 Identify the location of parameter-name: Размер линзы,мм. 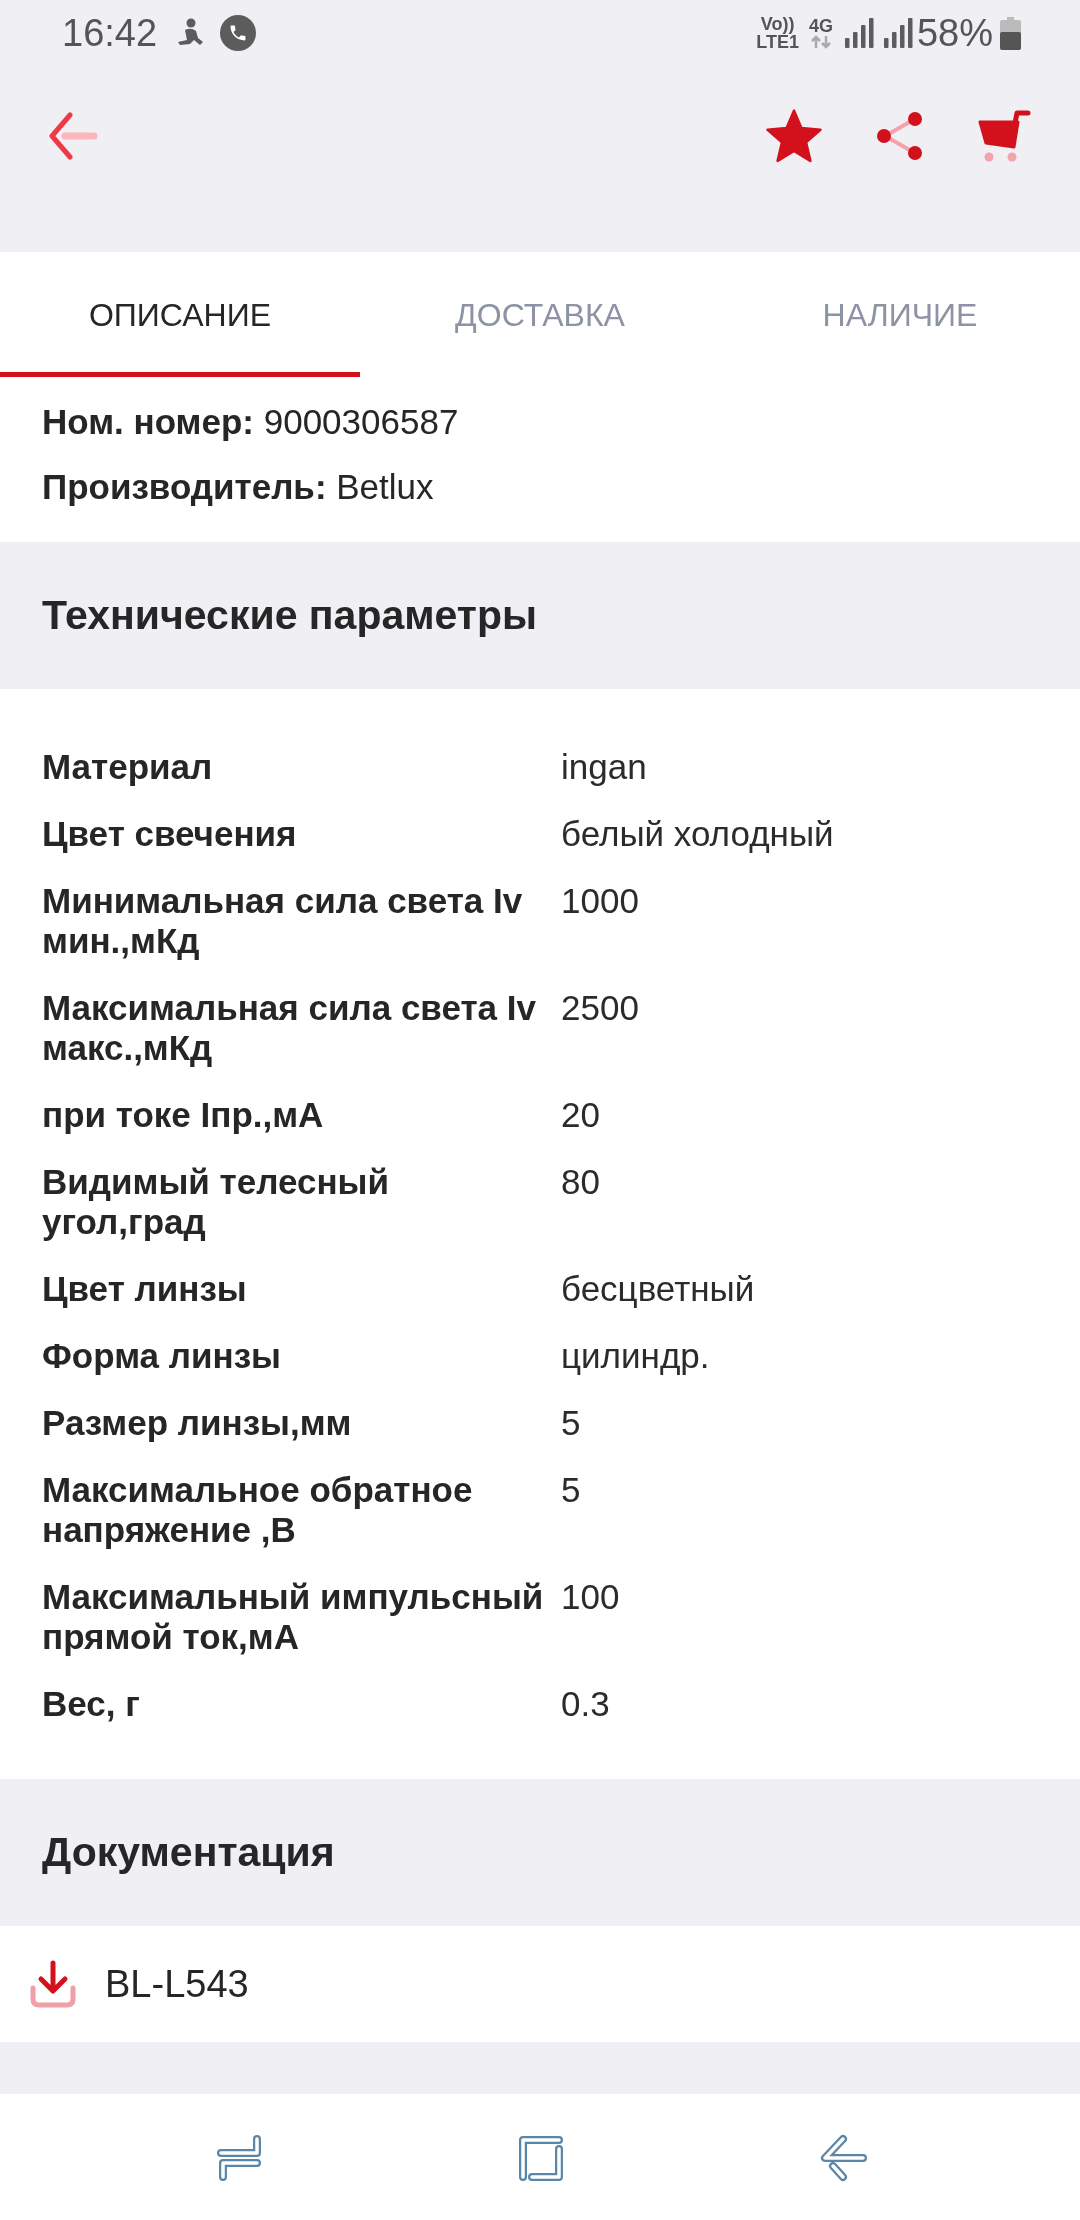
(197, 1423).